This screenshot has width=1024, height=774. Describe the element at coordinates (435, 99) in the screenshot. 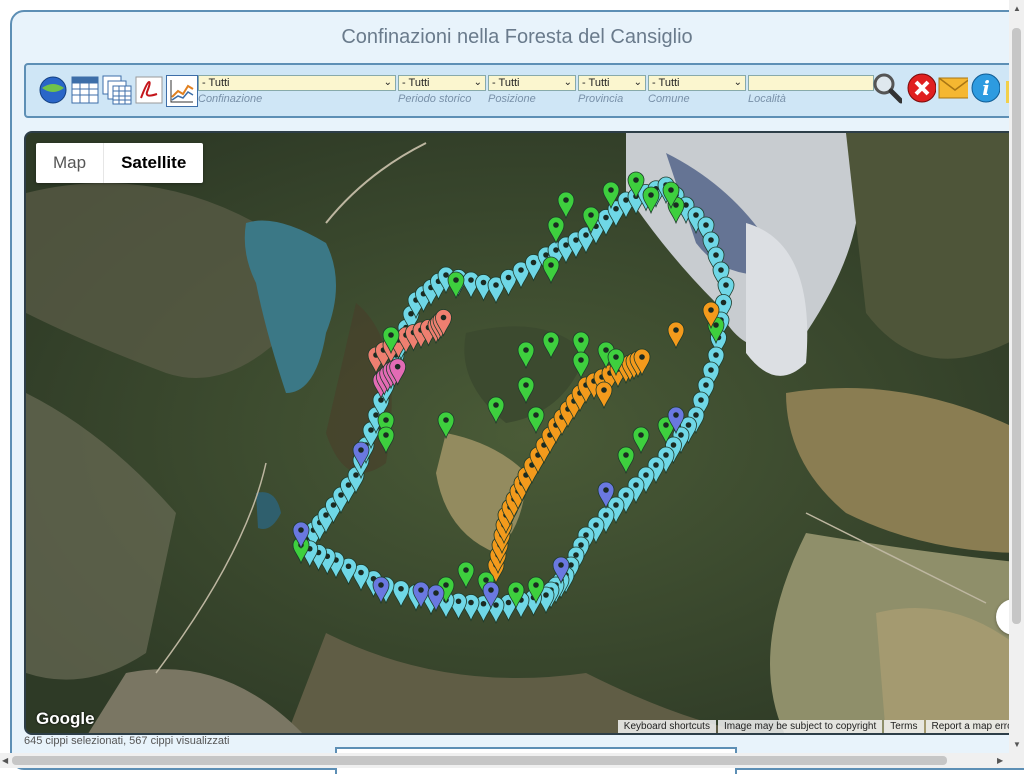

I see `periodo-label: Periodo storico` at that location.